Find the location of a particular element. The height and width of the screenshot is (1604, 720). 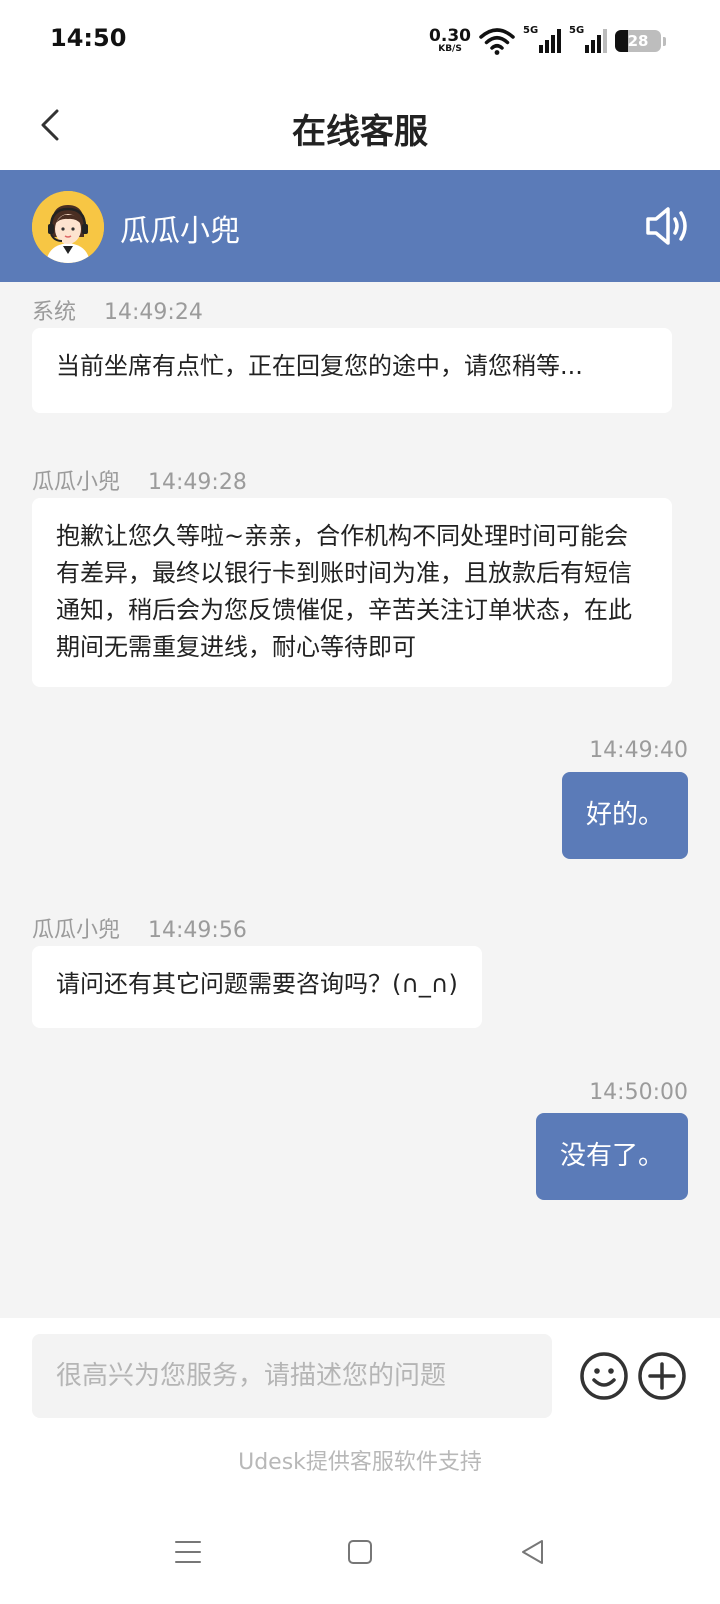

menu-icon is located at coordinates (188, 1552).